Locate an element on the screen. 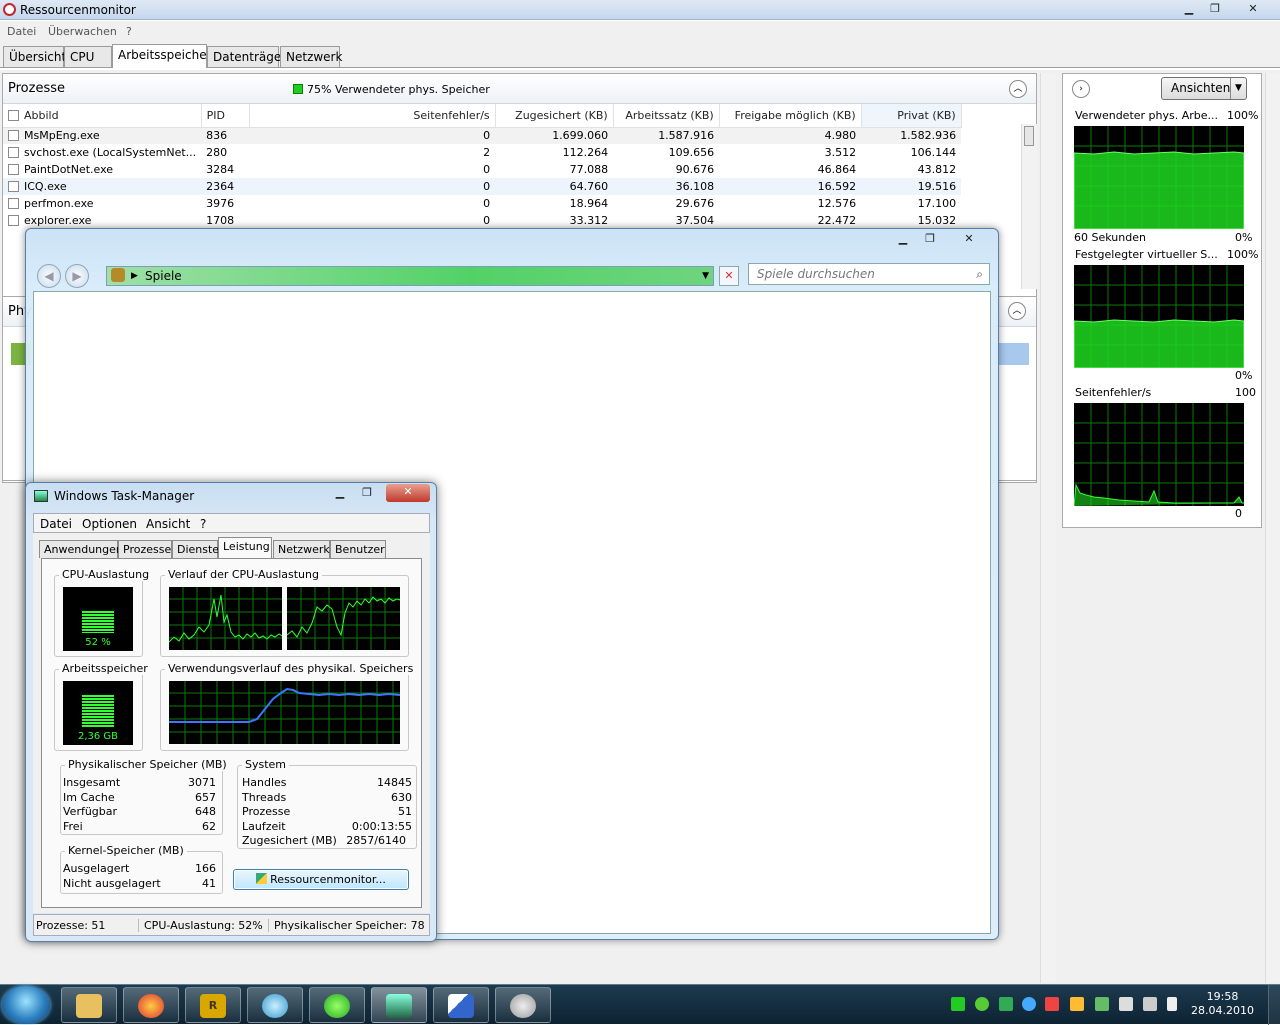 This screenshot has width=1280, height=1025. menu-datei: Datei is located at coordinates (21, 31).